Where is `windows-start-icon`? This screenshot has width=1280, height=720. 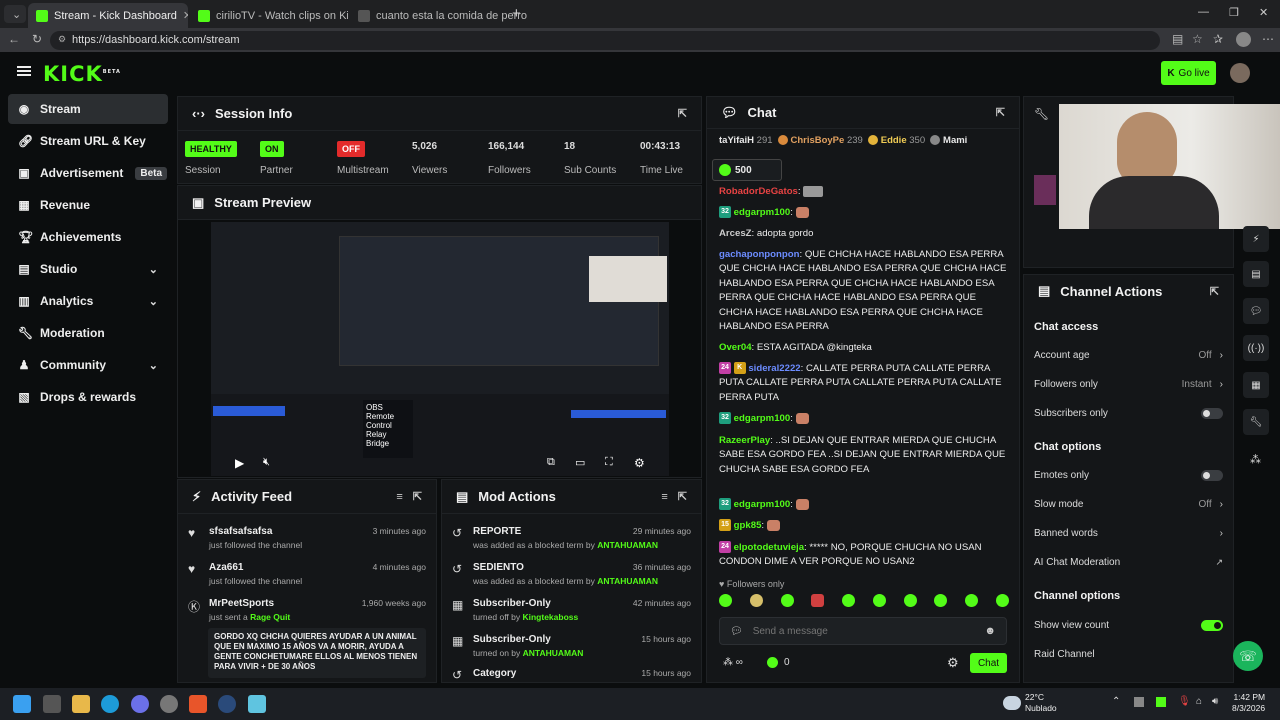 windows-start-icon is located at coordinates (22, 704).